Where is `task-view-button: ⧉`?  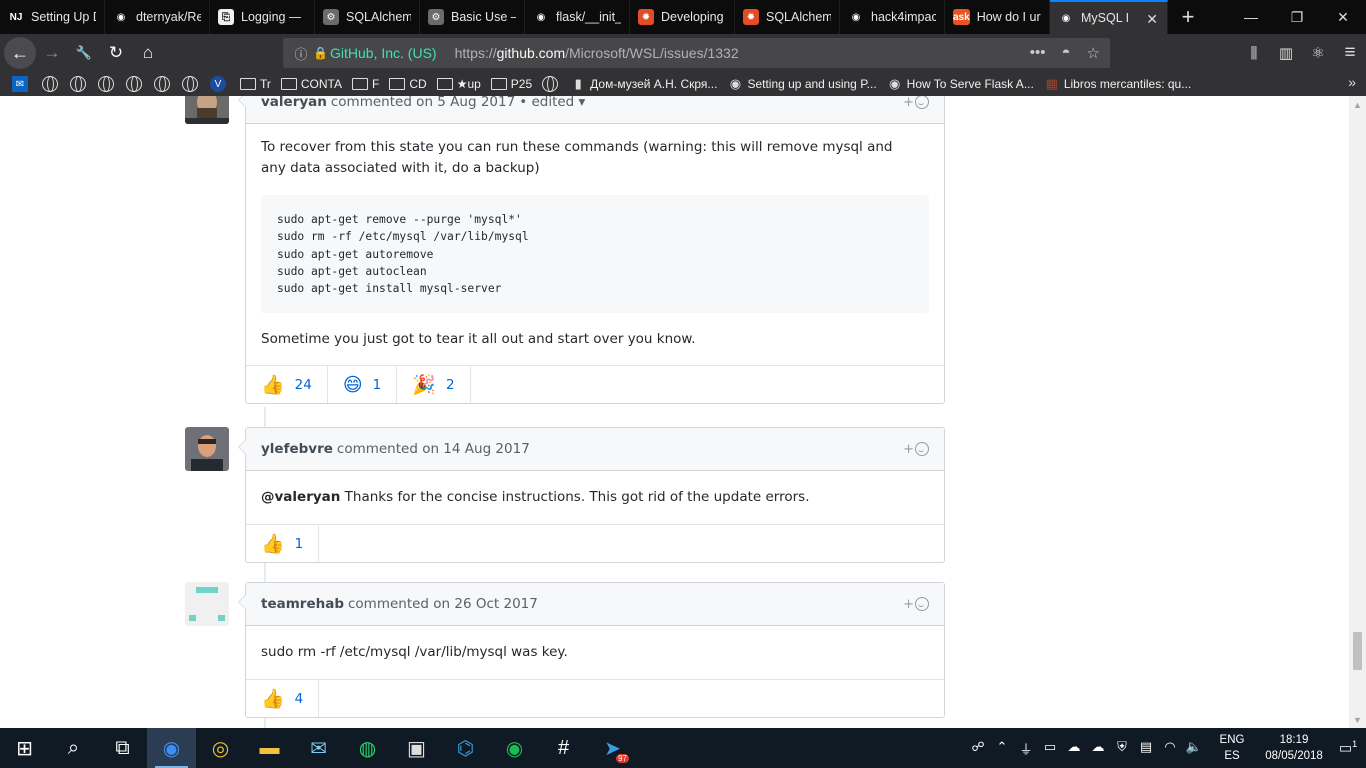 task-view-button: ⧉ is located at coordinates (122, 748).